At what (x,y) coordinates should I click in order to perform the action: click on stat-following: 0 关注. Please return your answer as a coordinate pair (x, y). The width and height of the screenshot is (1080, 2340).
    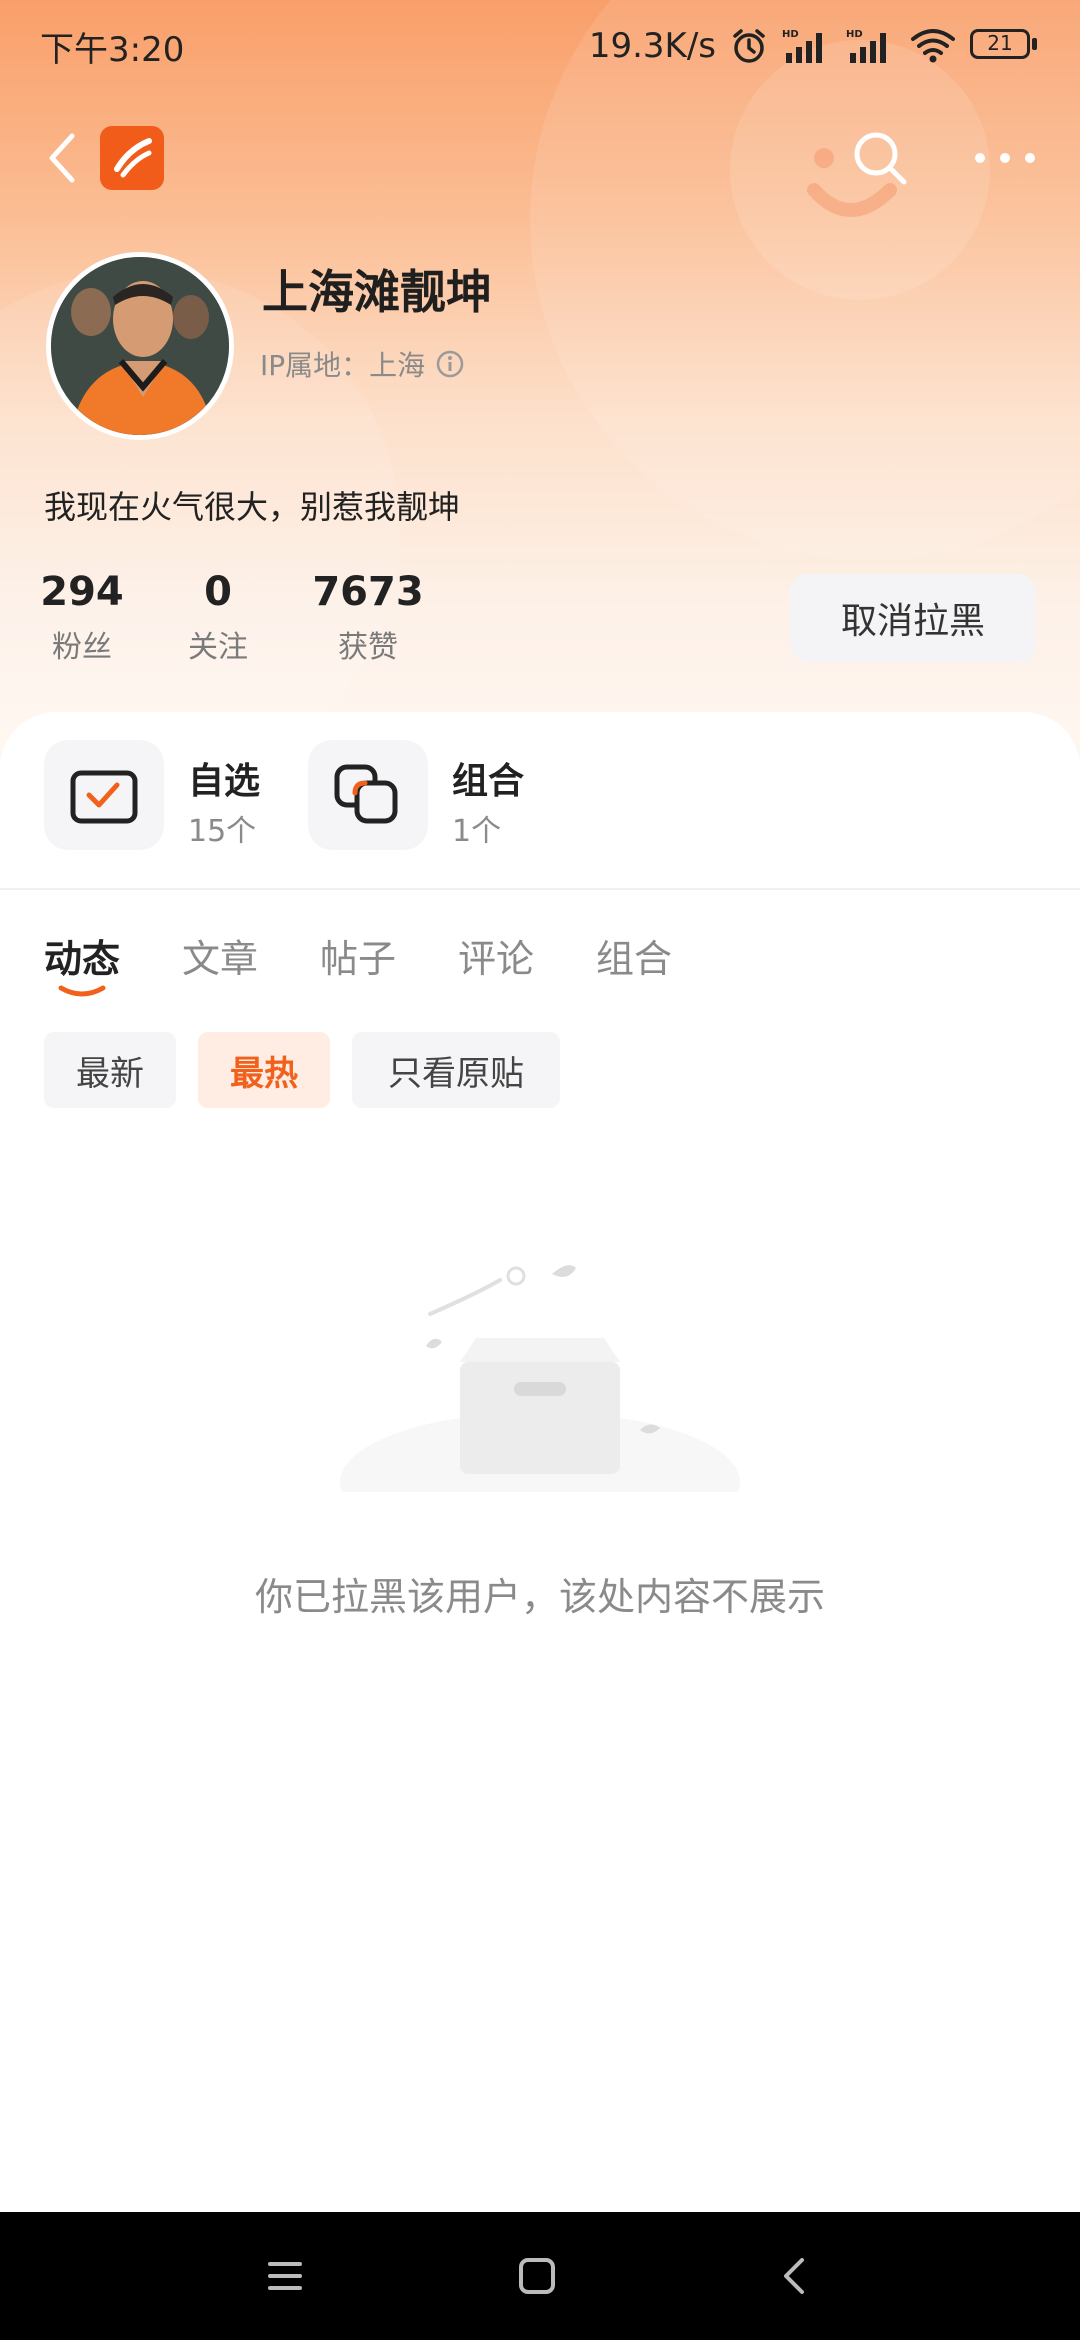
    Looking at the image, I should click on (218, 616).